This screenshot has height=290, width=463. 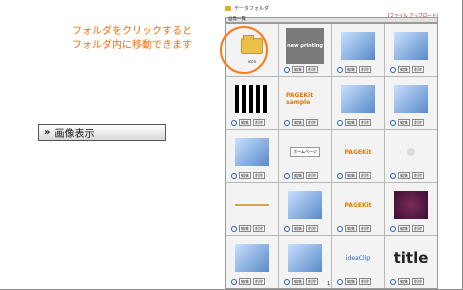 What do you see at coordinates (305, 46) in the screenshot?
I see `image-thumbnail: new printing` at bounding box center [305, 46].